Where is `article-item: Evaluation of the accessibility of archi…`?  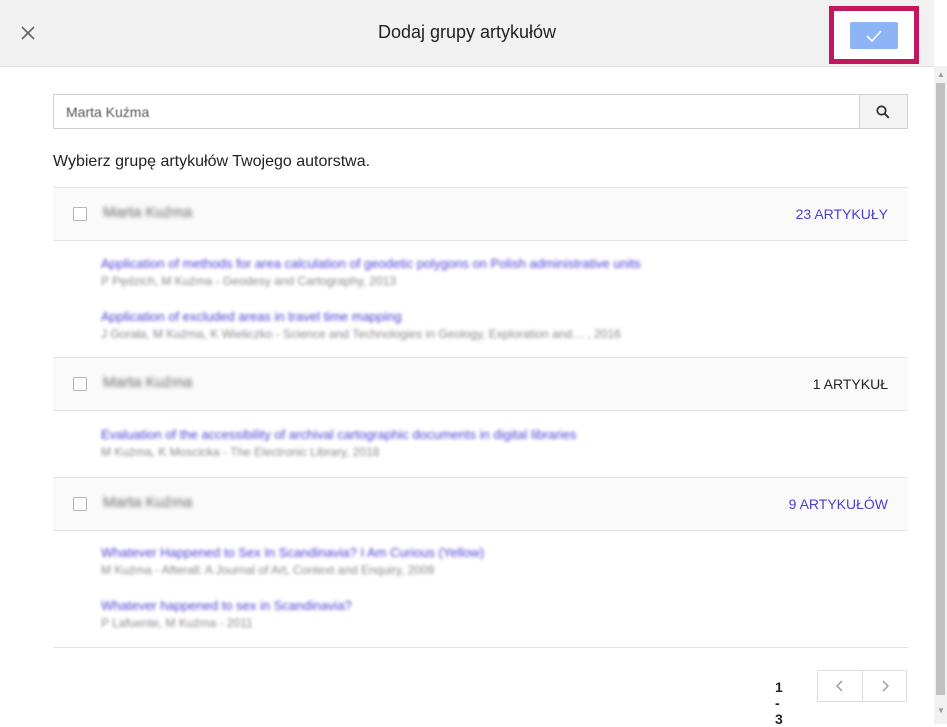
article-item: Evaluation of the accessibility of archi… is located at coordinates (441, 443).